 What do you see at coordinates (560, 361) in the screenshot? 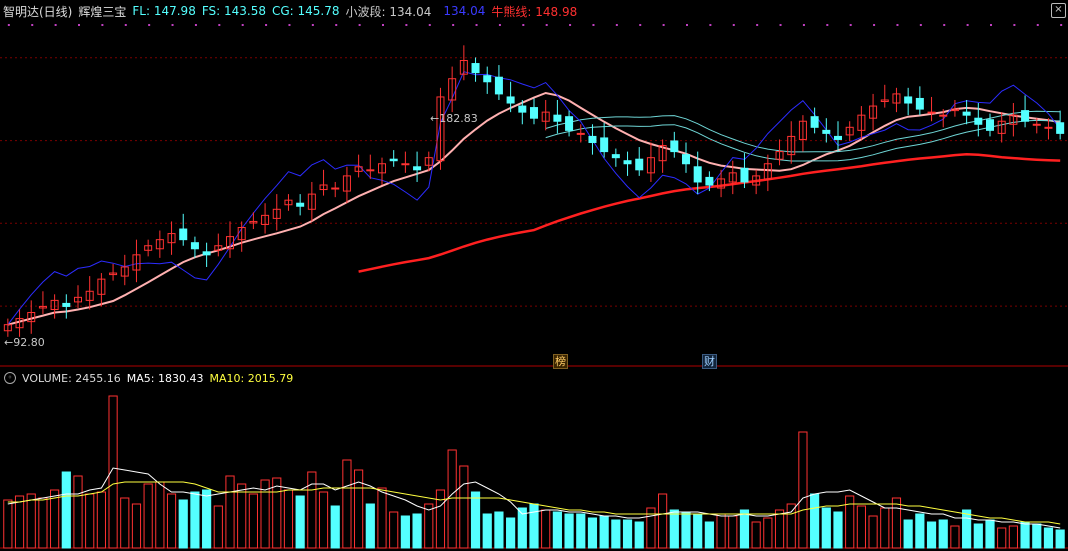
I see `badge-rank: 榜` at bounding box center [560, 361].